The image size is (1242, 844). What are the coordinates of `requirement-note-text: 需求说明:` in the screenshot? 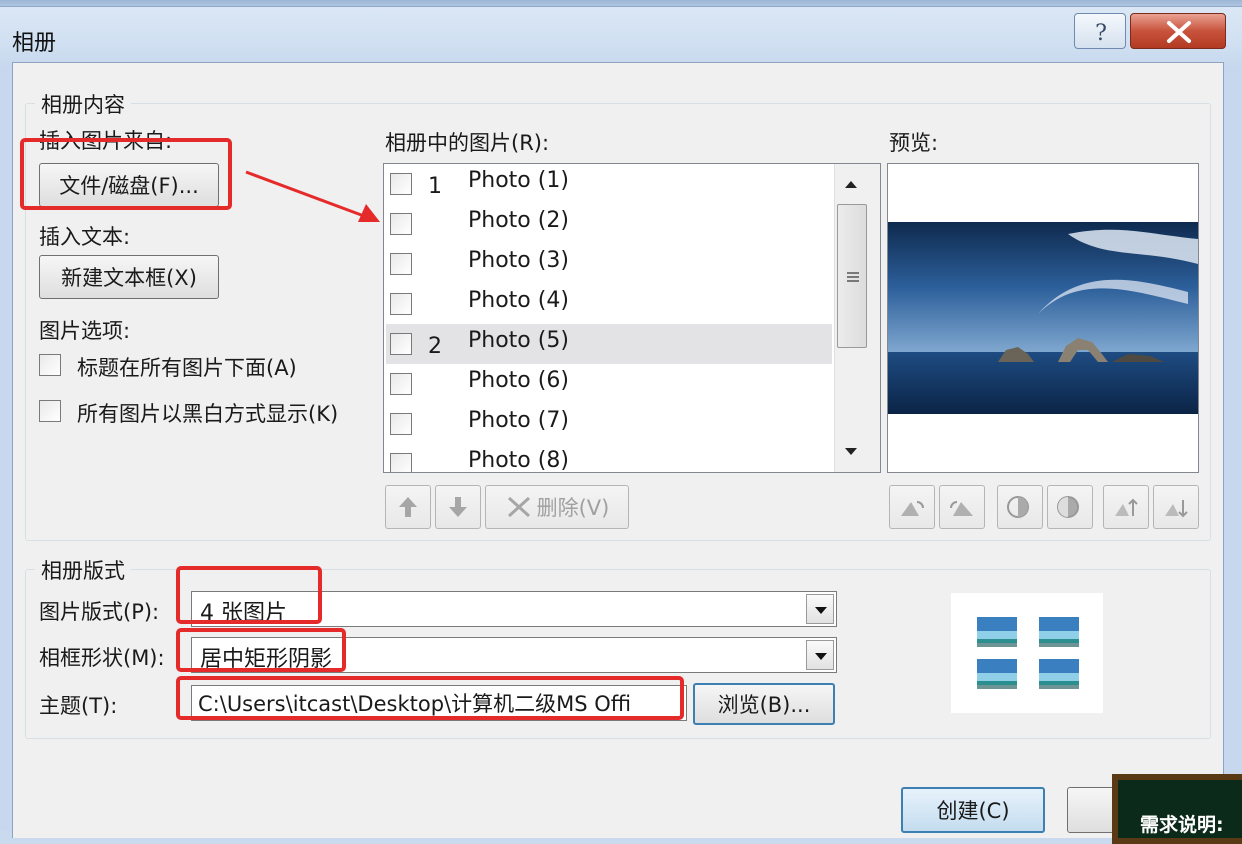 It's located at (1182, 825).